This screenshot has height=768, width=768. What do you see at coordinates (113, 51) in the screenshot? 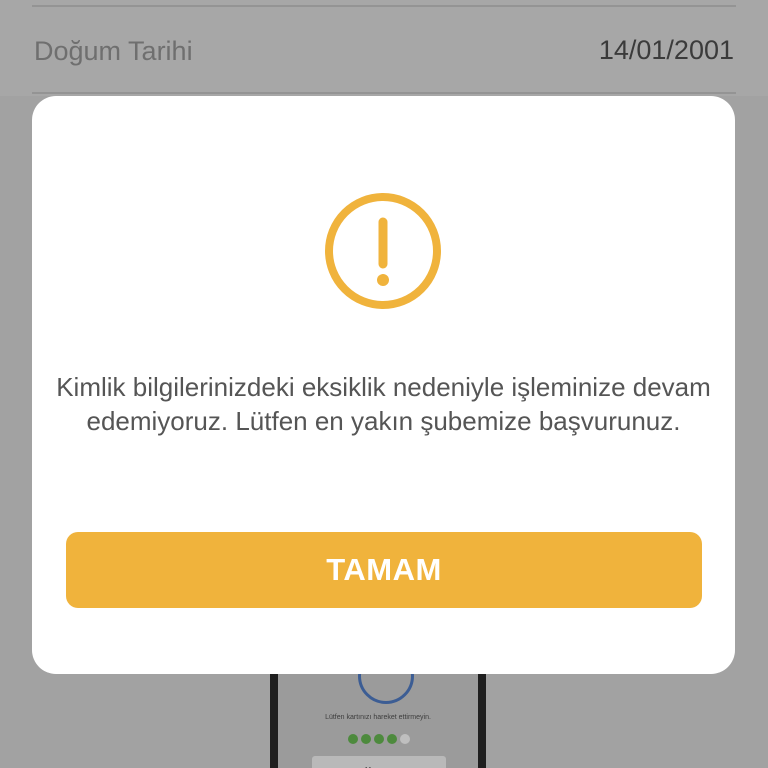
I see `birth-date-label: Doğum Tarihi` at bounding box center [113, 51].